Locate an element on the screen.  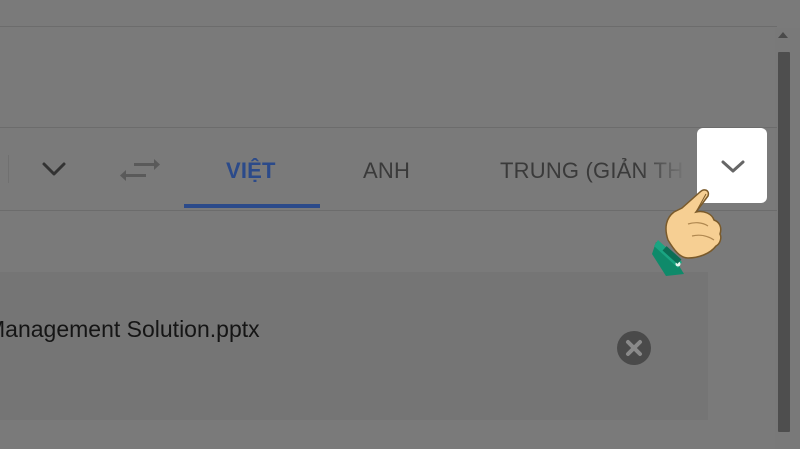
divider is located at coordinates (8, 169).